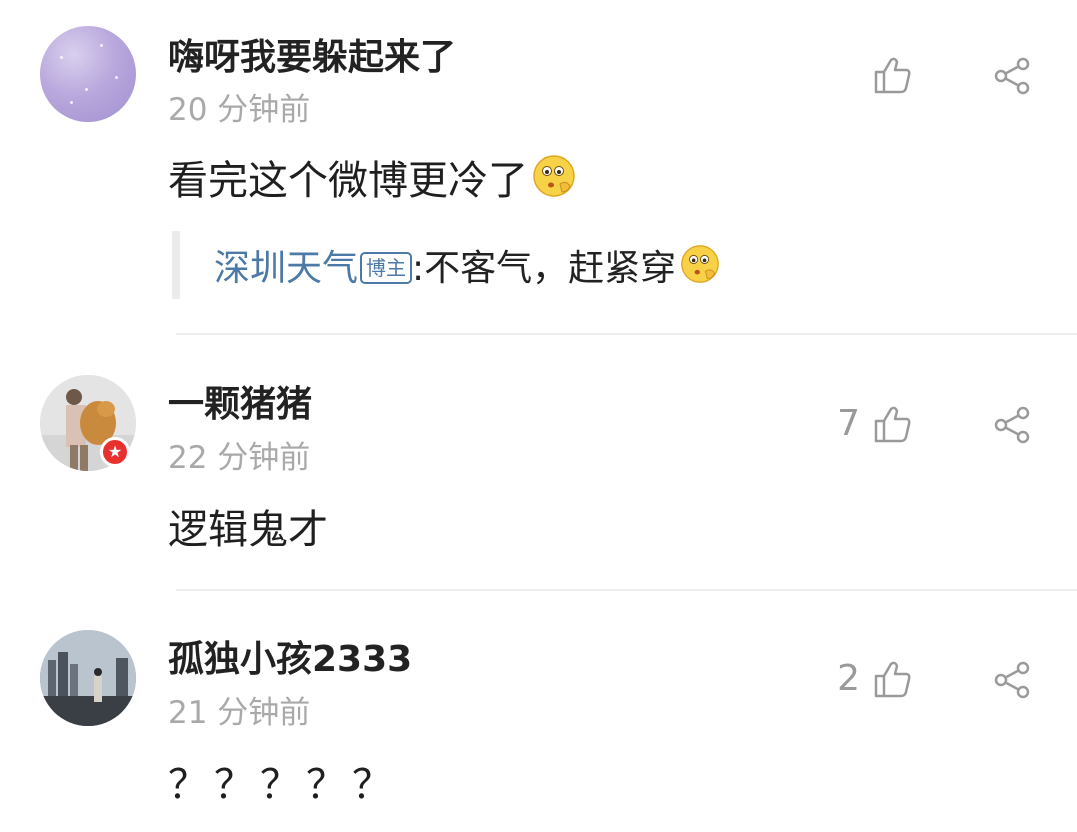  What do you see at coordinates (115, 452) in the screenshot?
I see `verified-badge-icon: ★` at bounding box center [115, 452].